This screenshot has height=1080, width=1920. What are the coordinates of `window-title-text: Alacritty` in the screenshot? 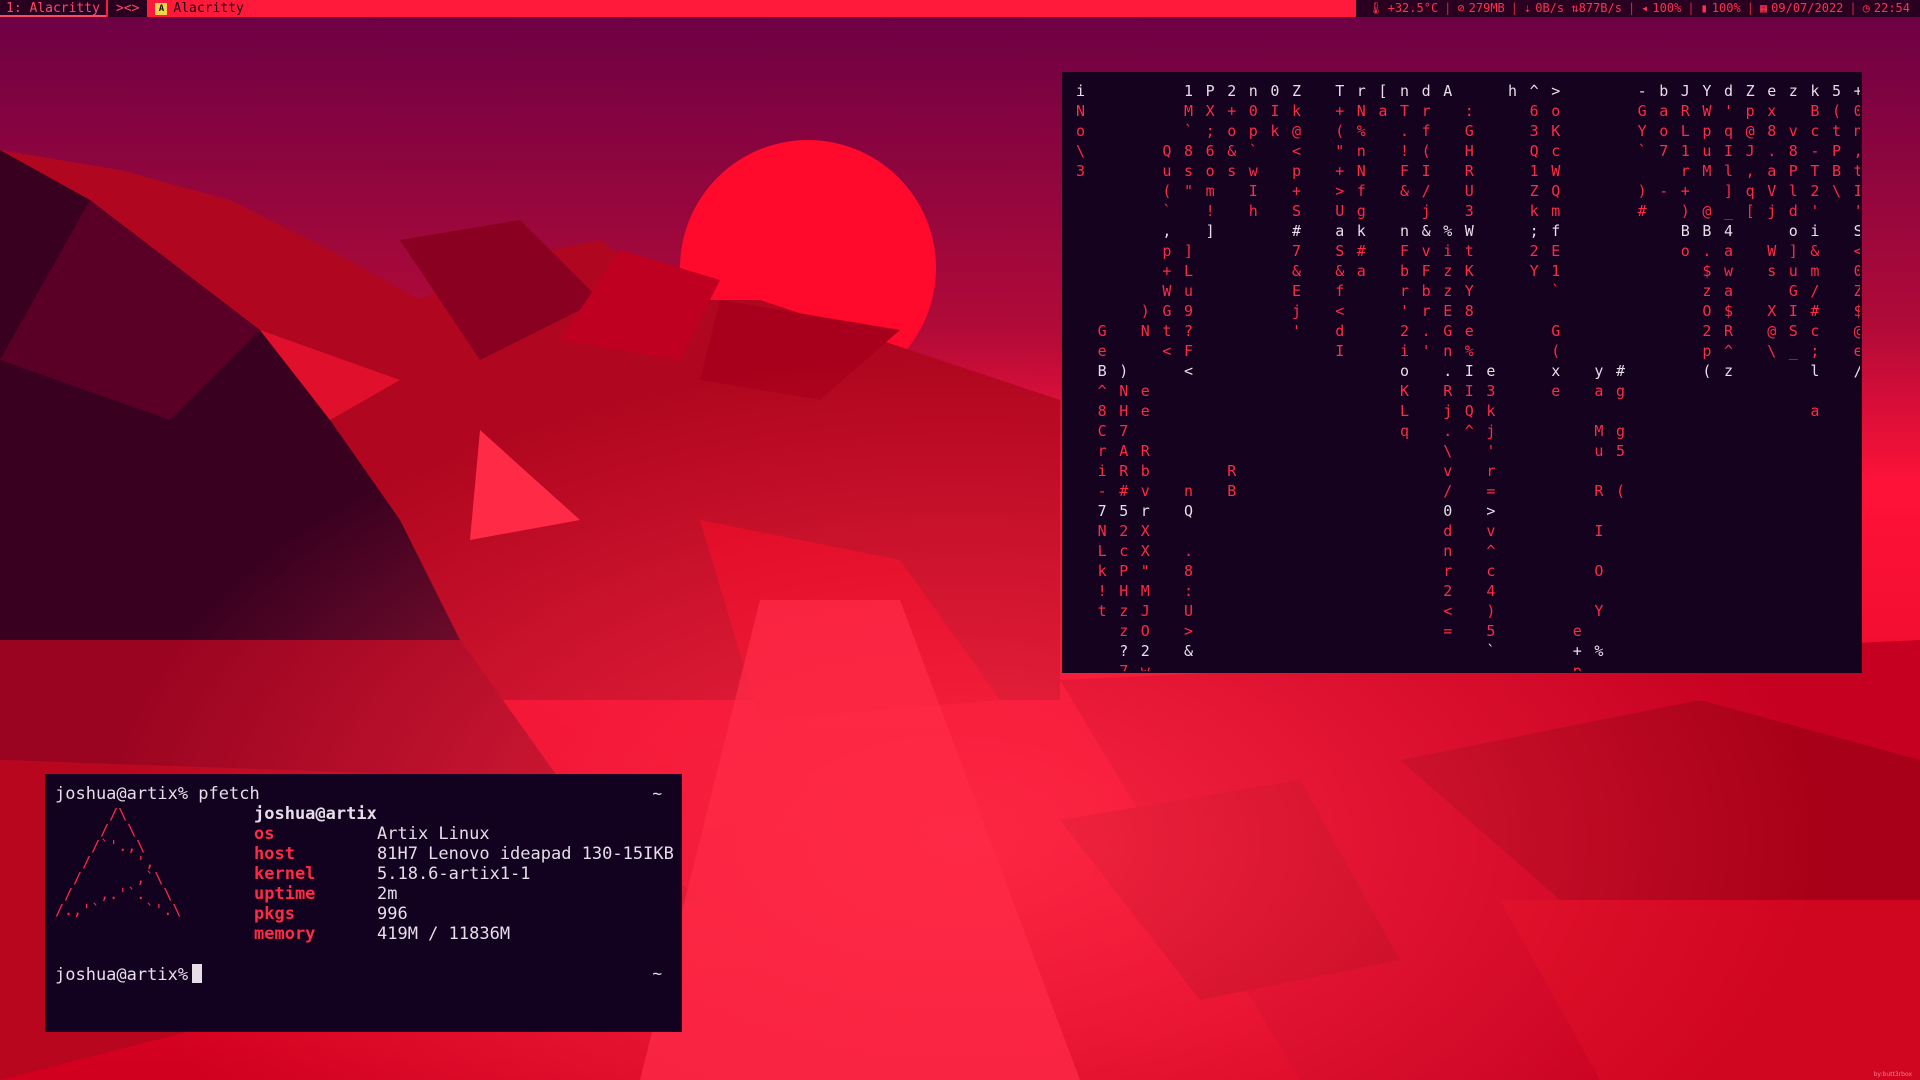 It's located at (208, 8).